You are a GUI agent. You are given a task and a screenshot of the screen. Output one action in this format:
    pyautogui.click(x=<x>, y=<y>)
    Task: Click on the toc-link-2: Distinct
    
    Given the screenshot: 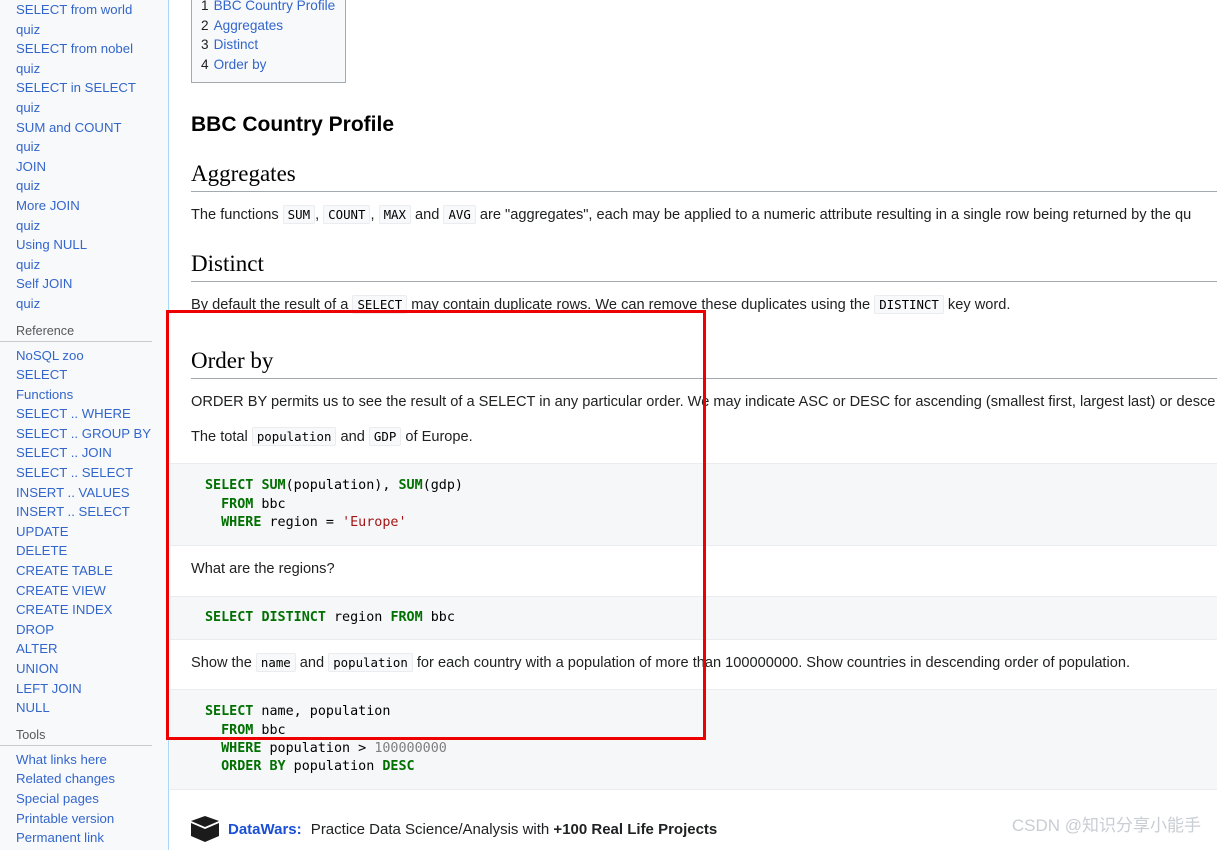 What is the action you would take?
    pyautogui.click(x=236, y=44)
    